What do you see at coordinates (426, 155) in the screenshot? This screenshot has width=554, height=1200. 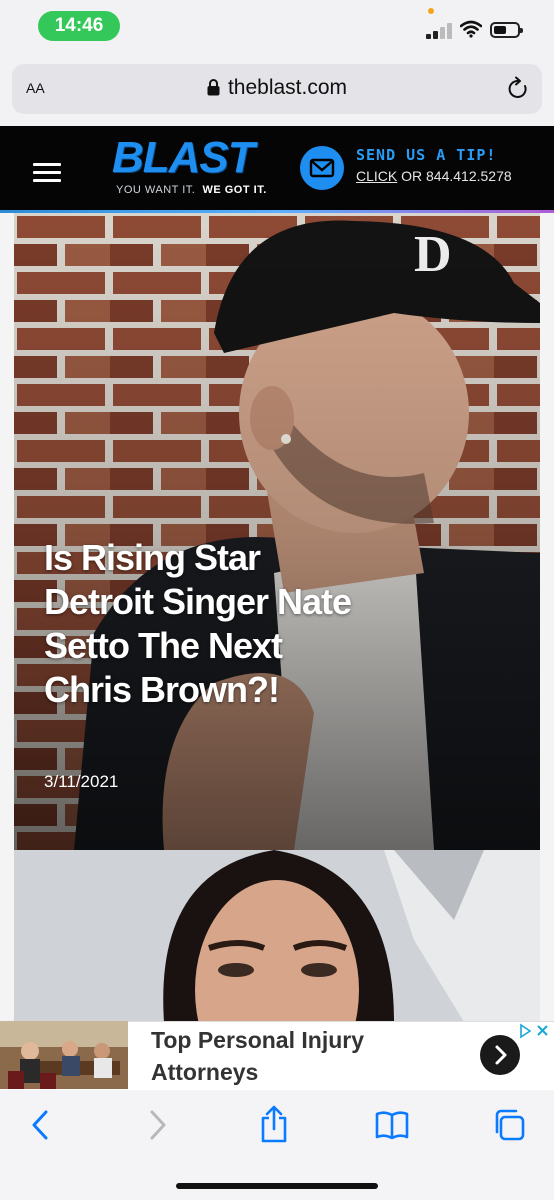 I see `send-tip-title: SEND US A TIP!` at bounding box center [426, 155].